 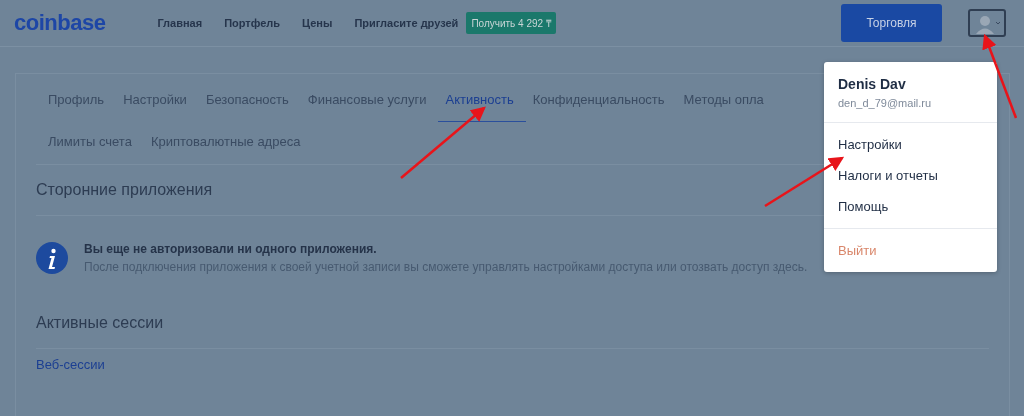 I want to click on logo: coinbase, so click(x=60, y=23).